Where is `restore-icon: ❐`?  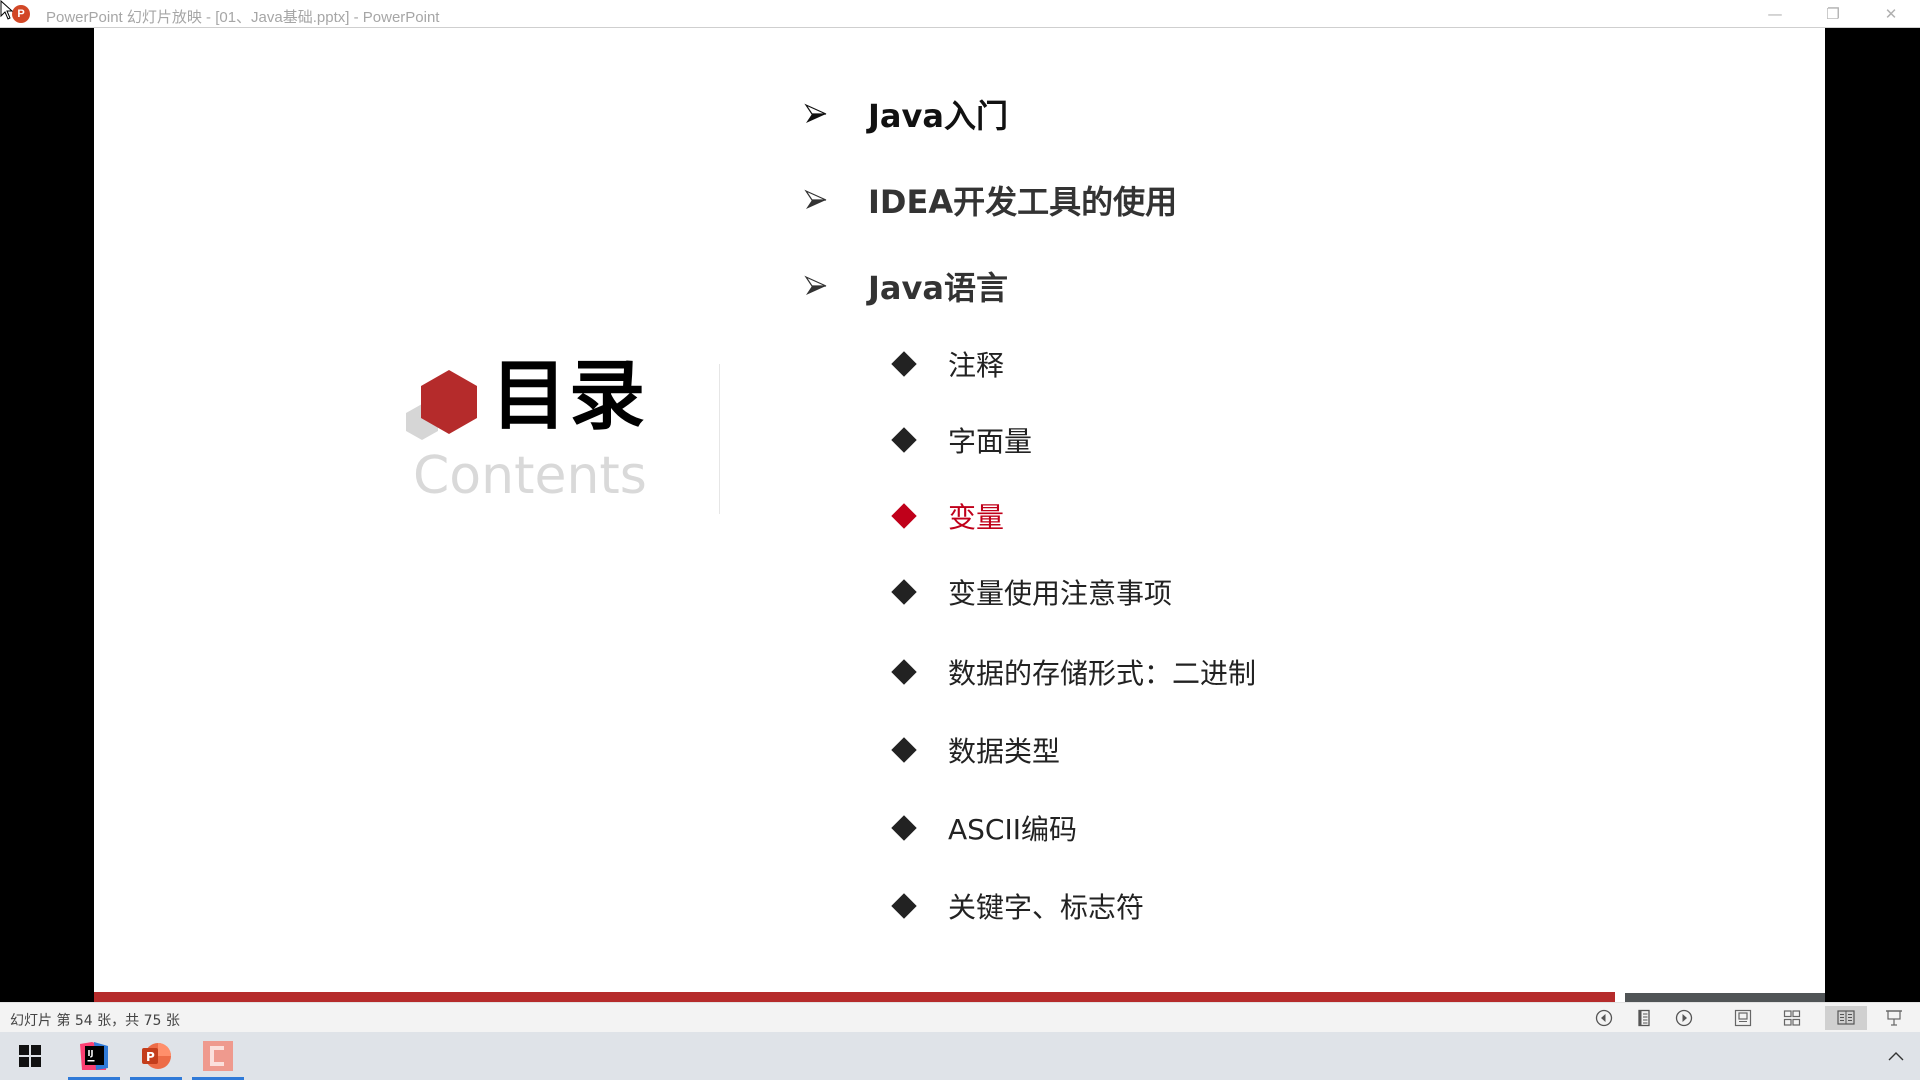
restore-icon: ❐ is located at coordinates (1833, 14).